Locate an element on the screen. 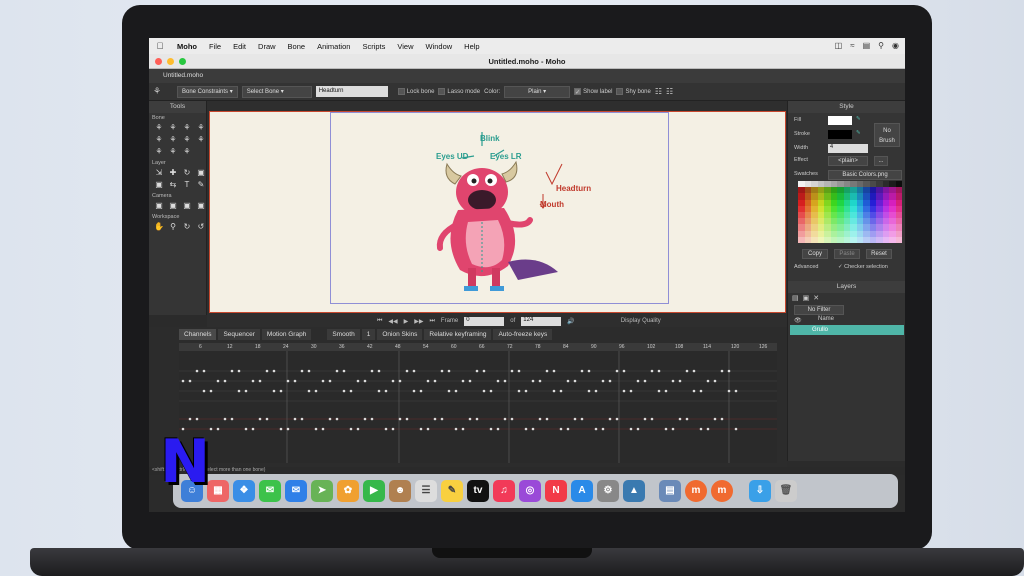 This screenshot has width=1024, height=576. eyedropper-tool-icon: ✎ is located at coordinates (201, 185).